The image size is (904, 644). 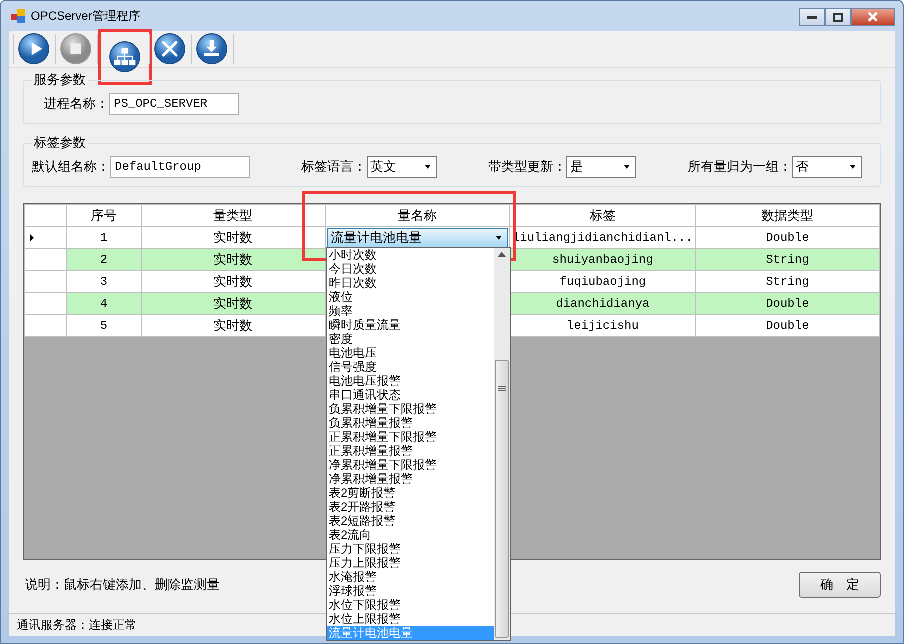 What do you see at coordinates (410, 493) in the screenshot?
I see `list-item: 表2剪断报警` at bounding box center [410, 493].